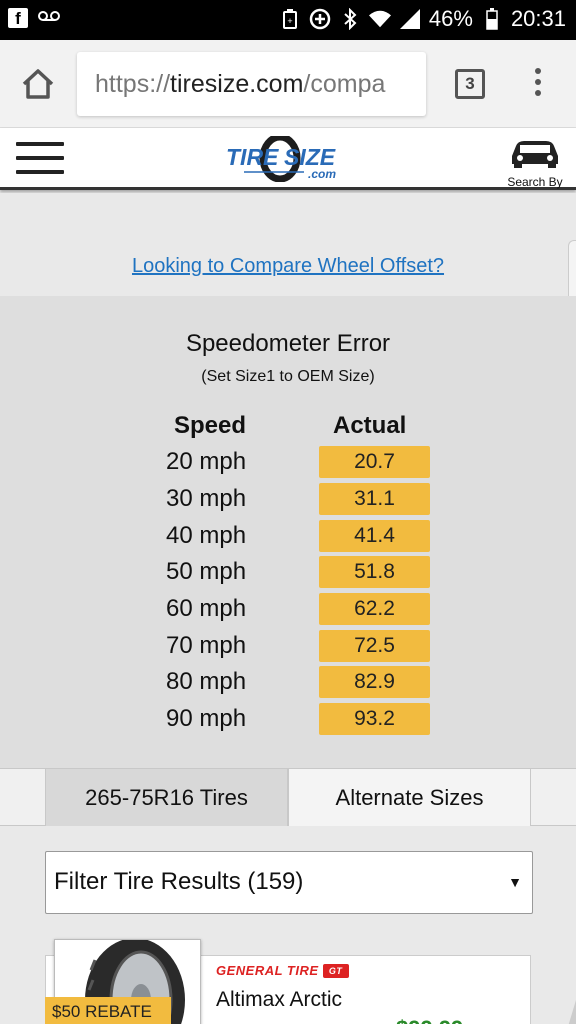 Image resolution: width=576 pixels, height=1024 pixels. Describe the element at coordinates (288, 463) in the screenshot. I see `speed-row: 20 mph 20.7` at that location.